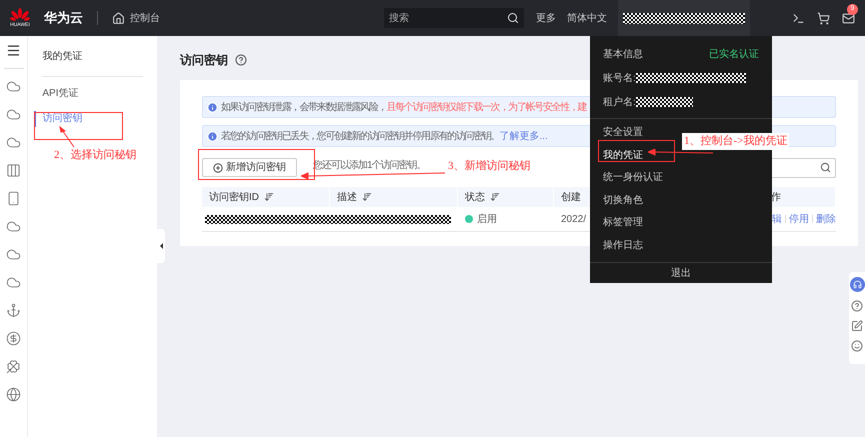  I want to click on status-text: 启用, so click(487, 219).